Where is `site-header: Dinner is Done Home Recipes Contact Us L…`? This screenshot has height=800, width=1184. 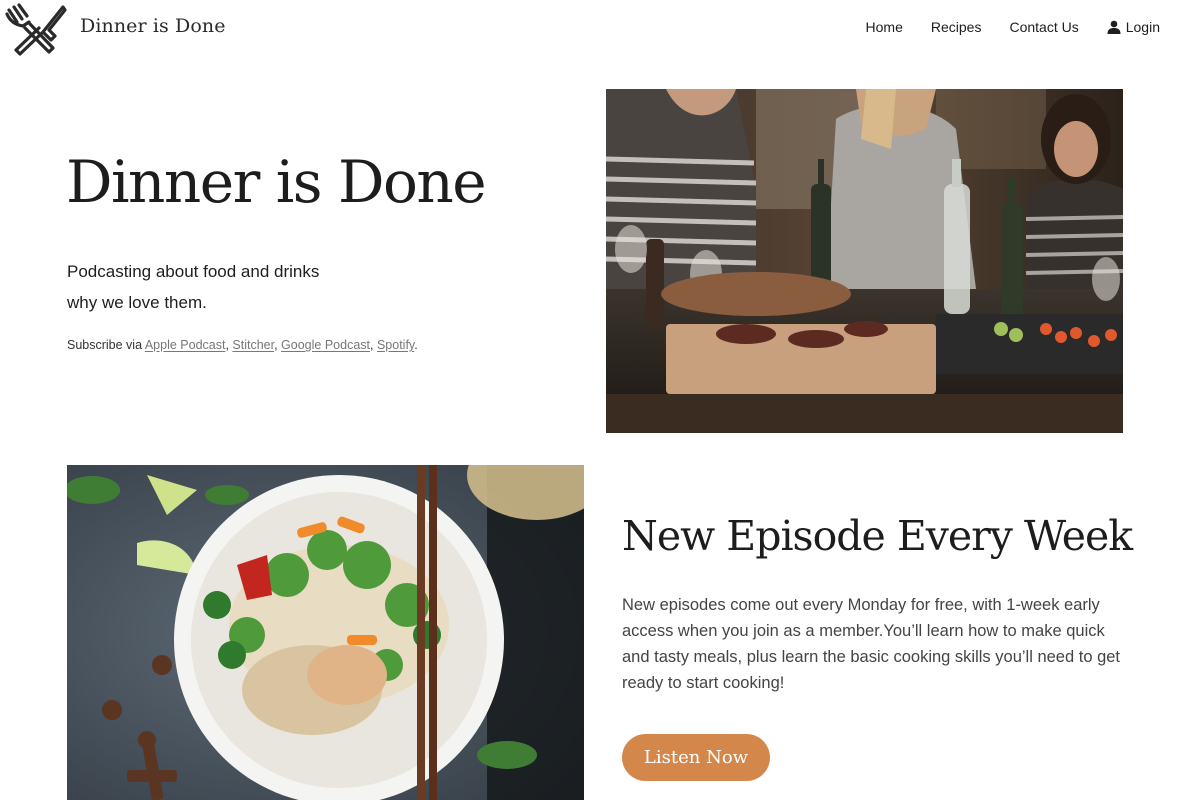 site-header: Dinner is Done Home Recipes Contact Us L… is located at coordinates (592, 30).